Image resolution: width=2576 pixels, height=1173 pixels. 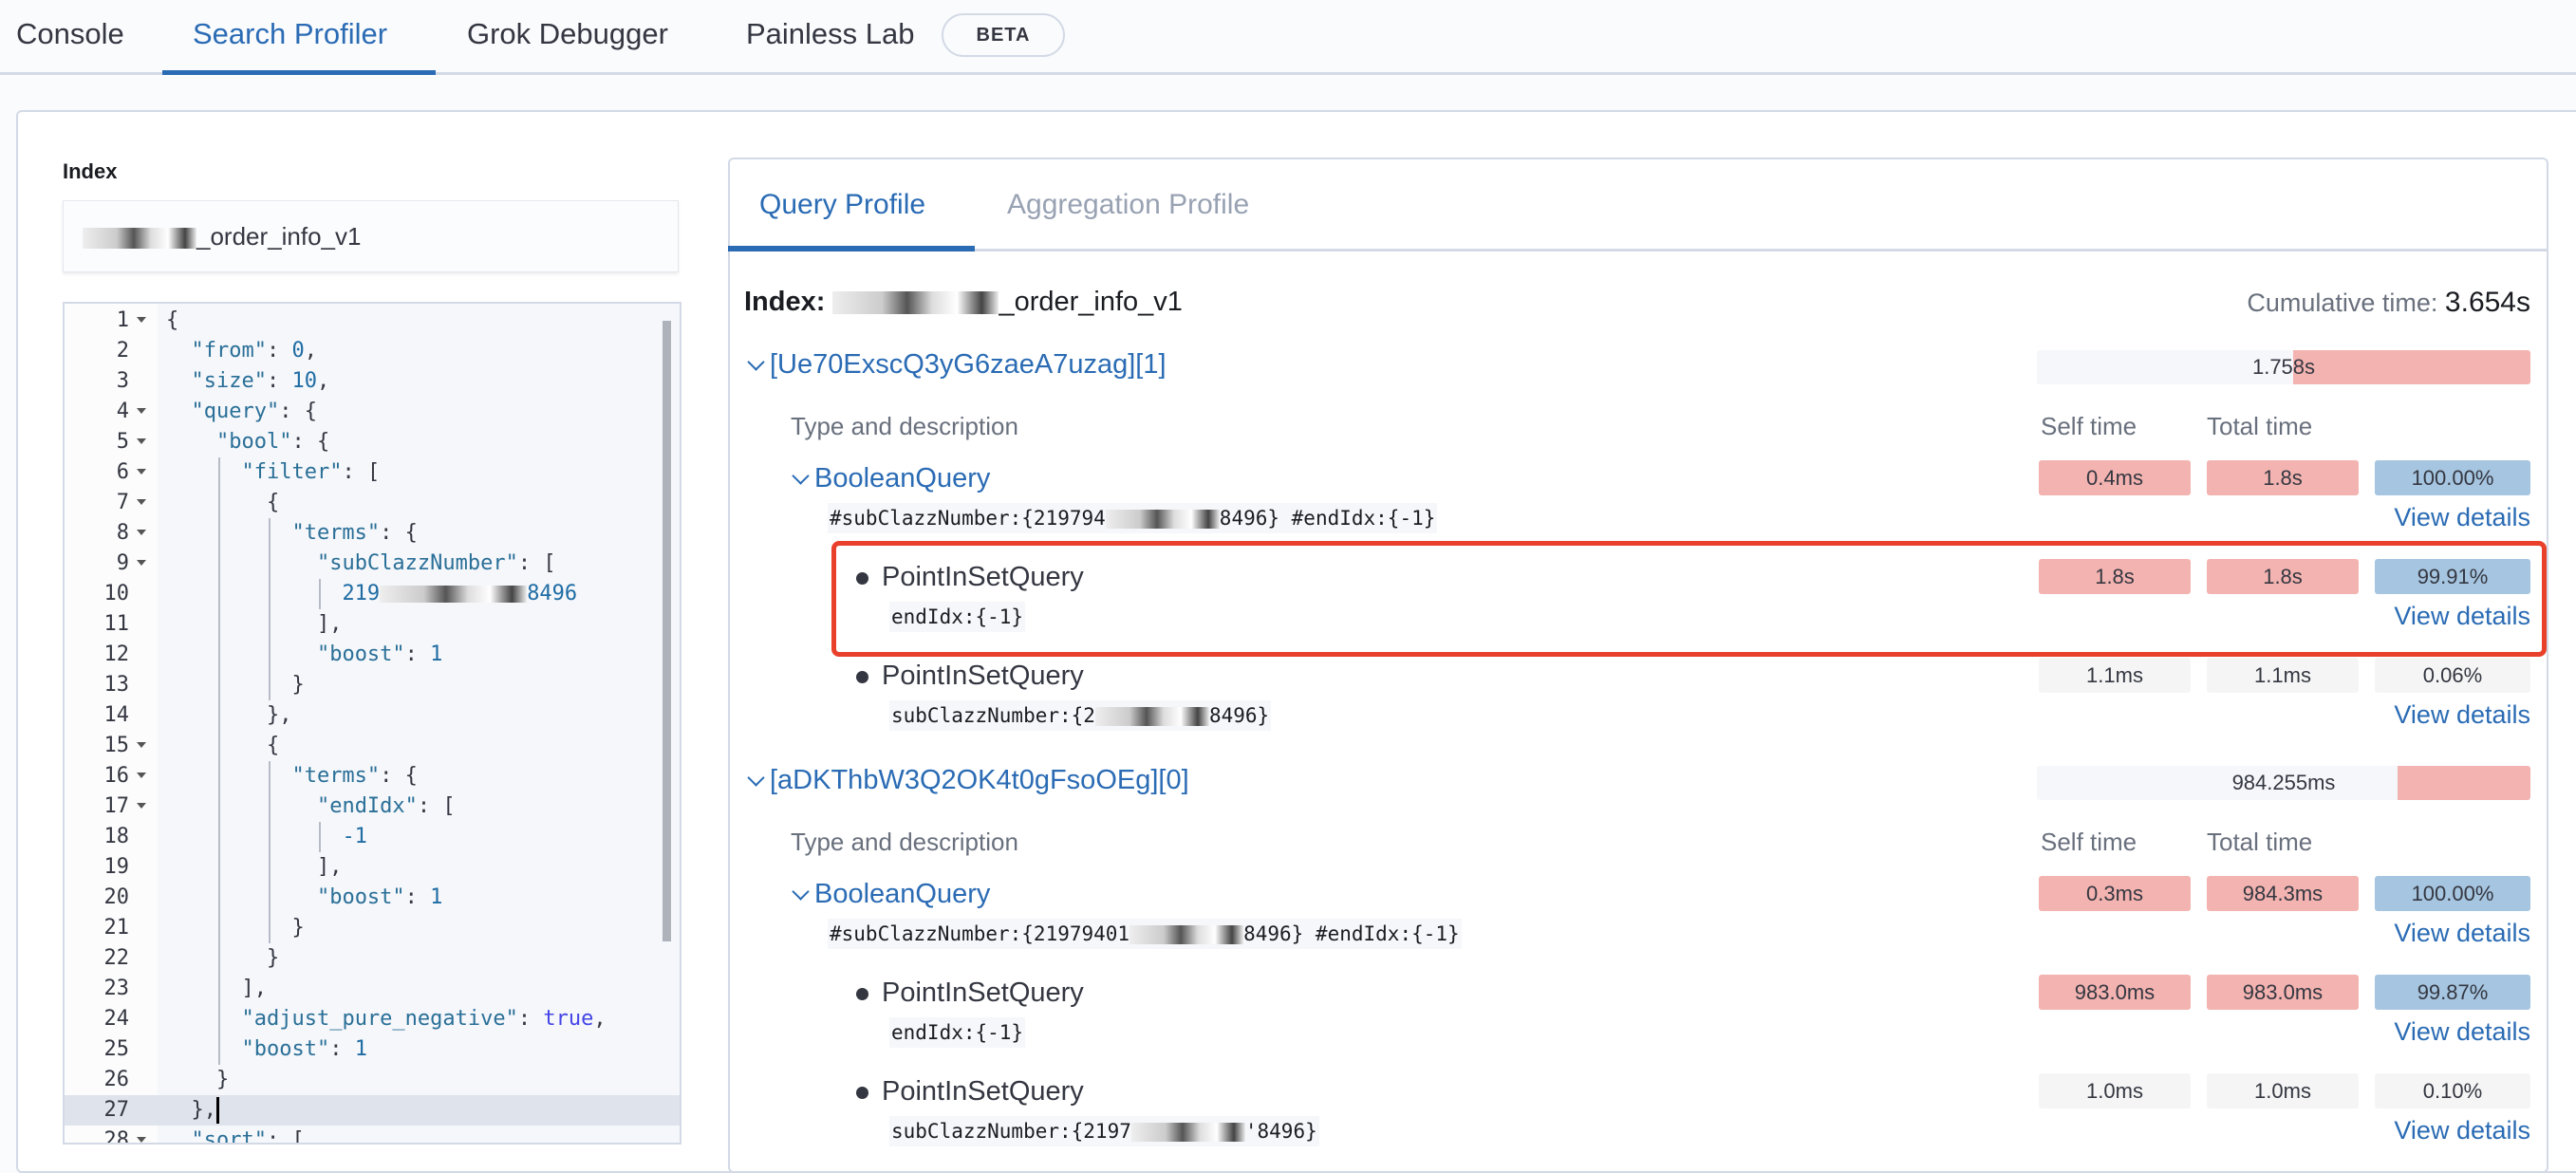 I want to click on editor-line: 17 "endIdx": [, so click(x=373, y=806).